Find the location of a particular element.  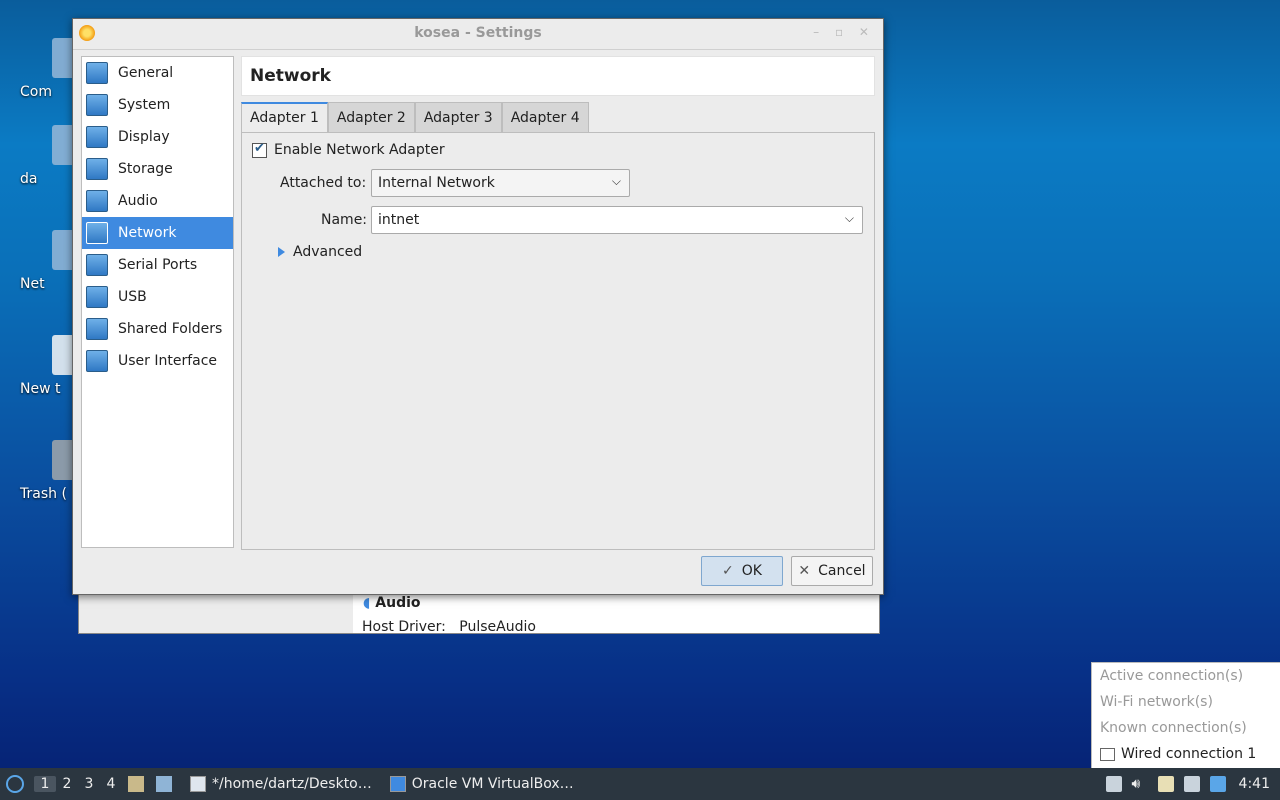

nav-item-label: Serial Ports is located at coordinates (158, 265).